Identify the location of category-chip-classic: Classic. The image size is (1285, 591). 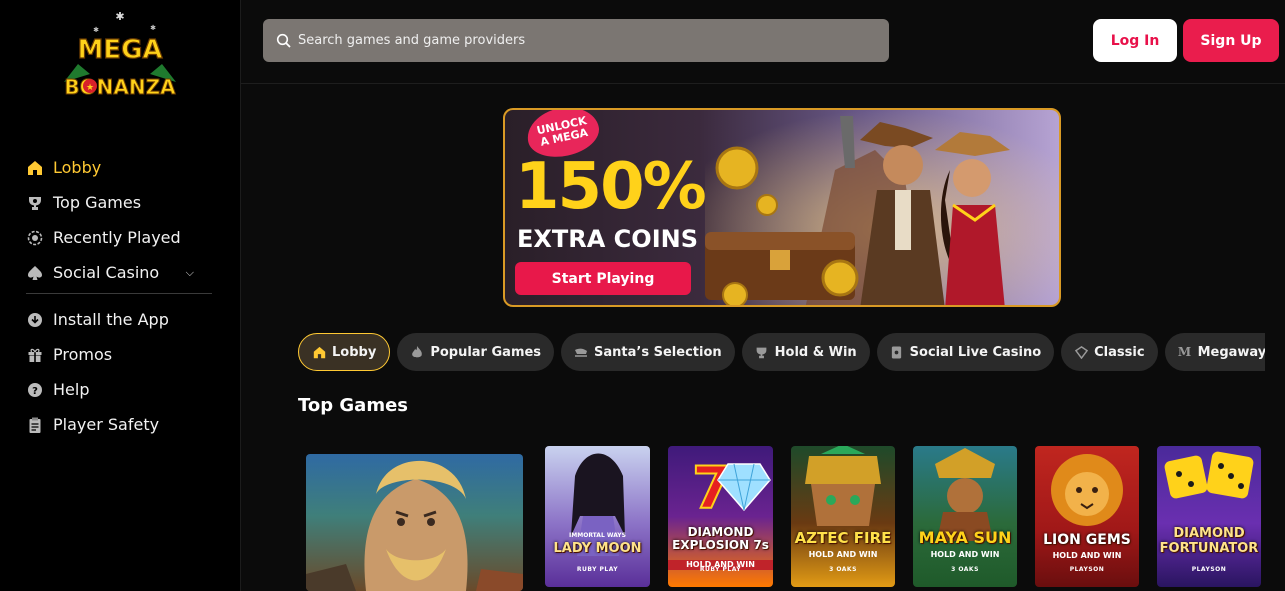
(1109, 352).